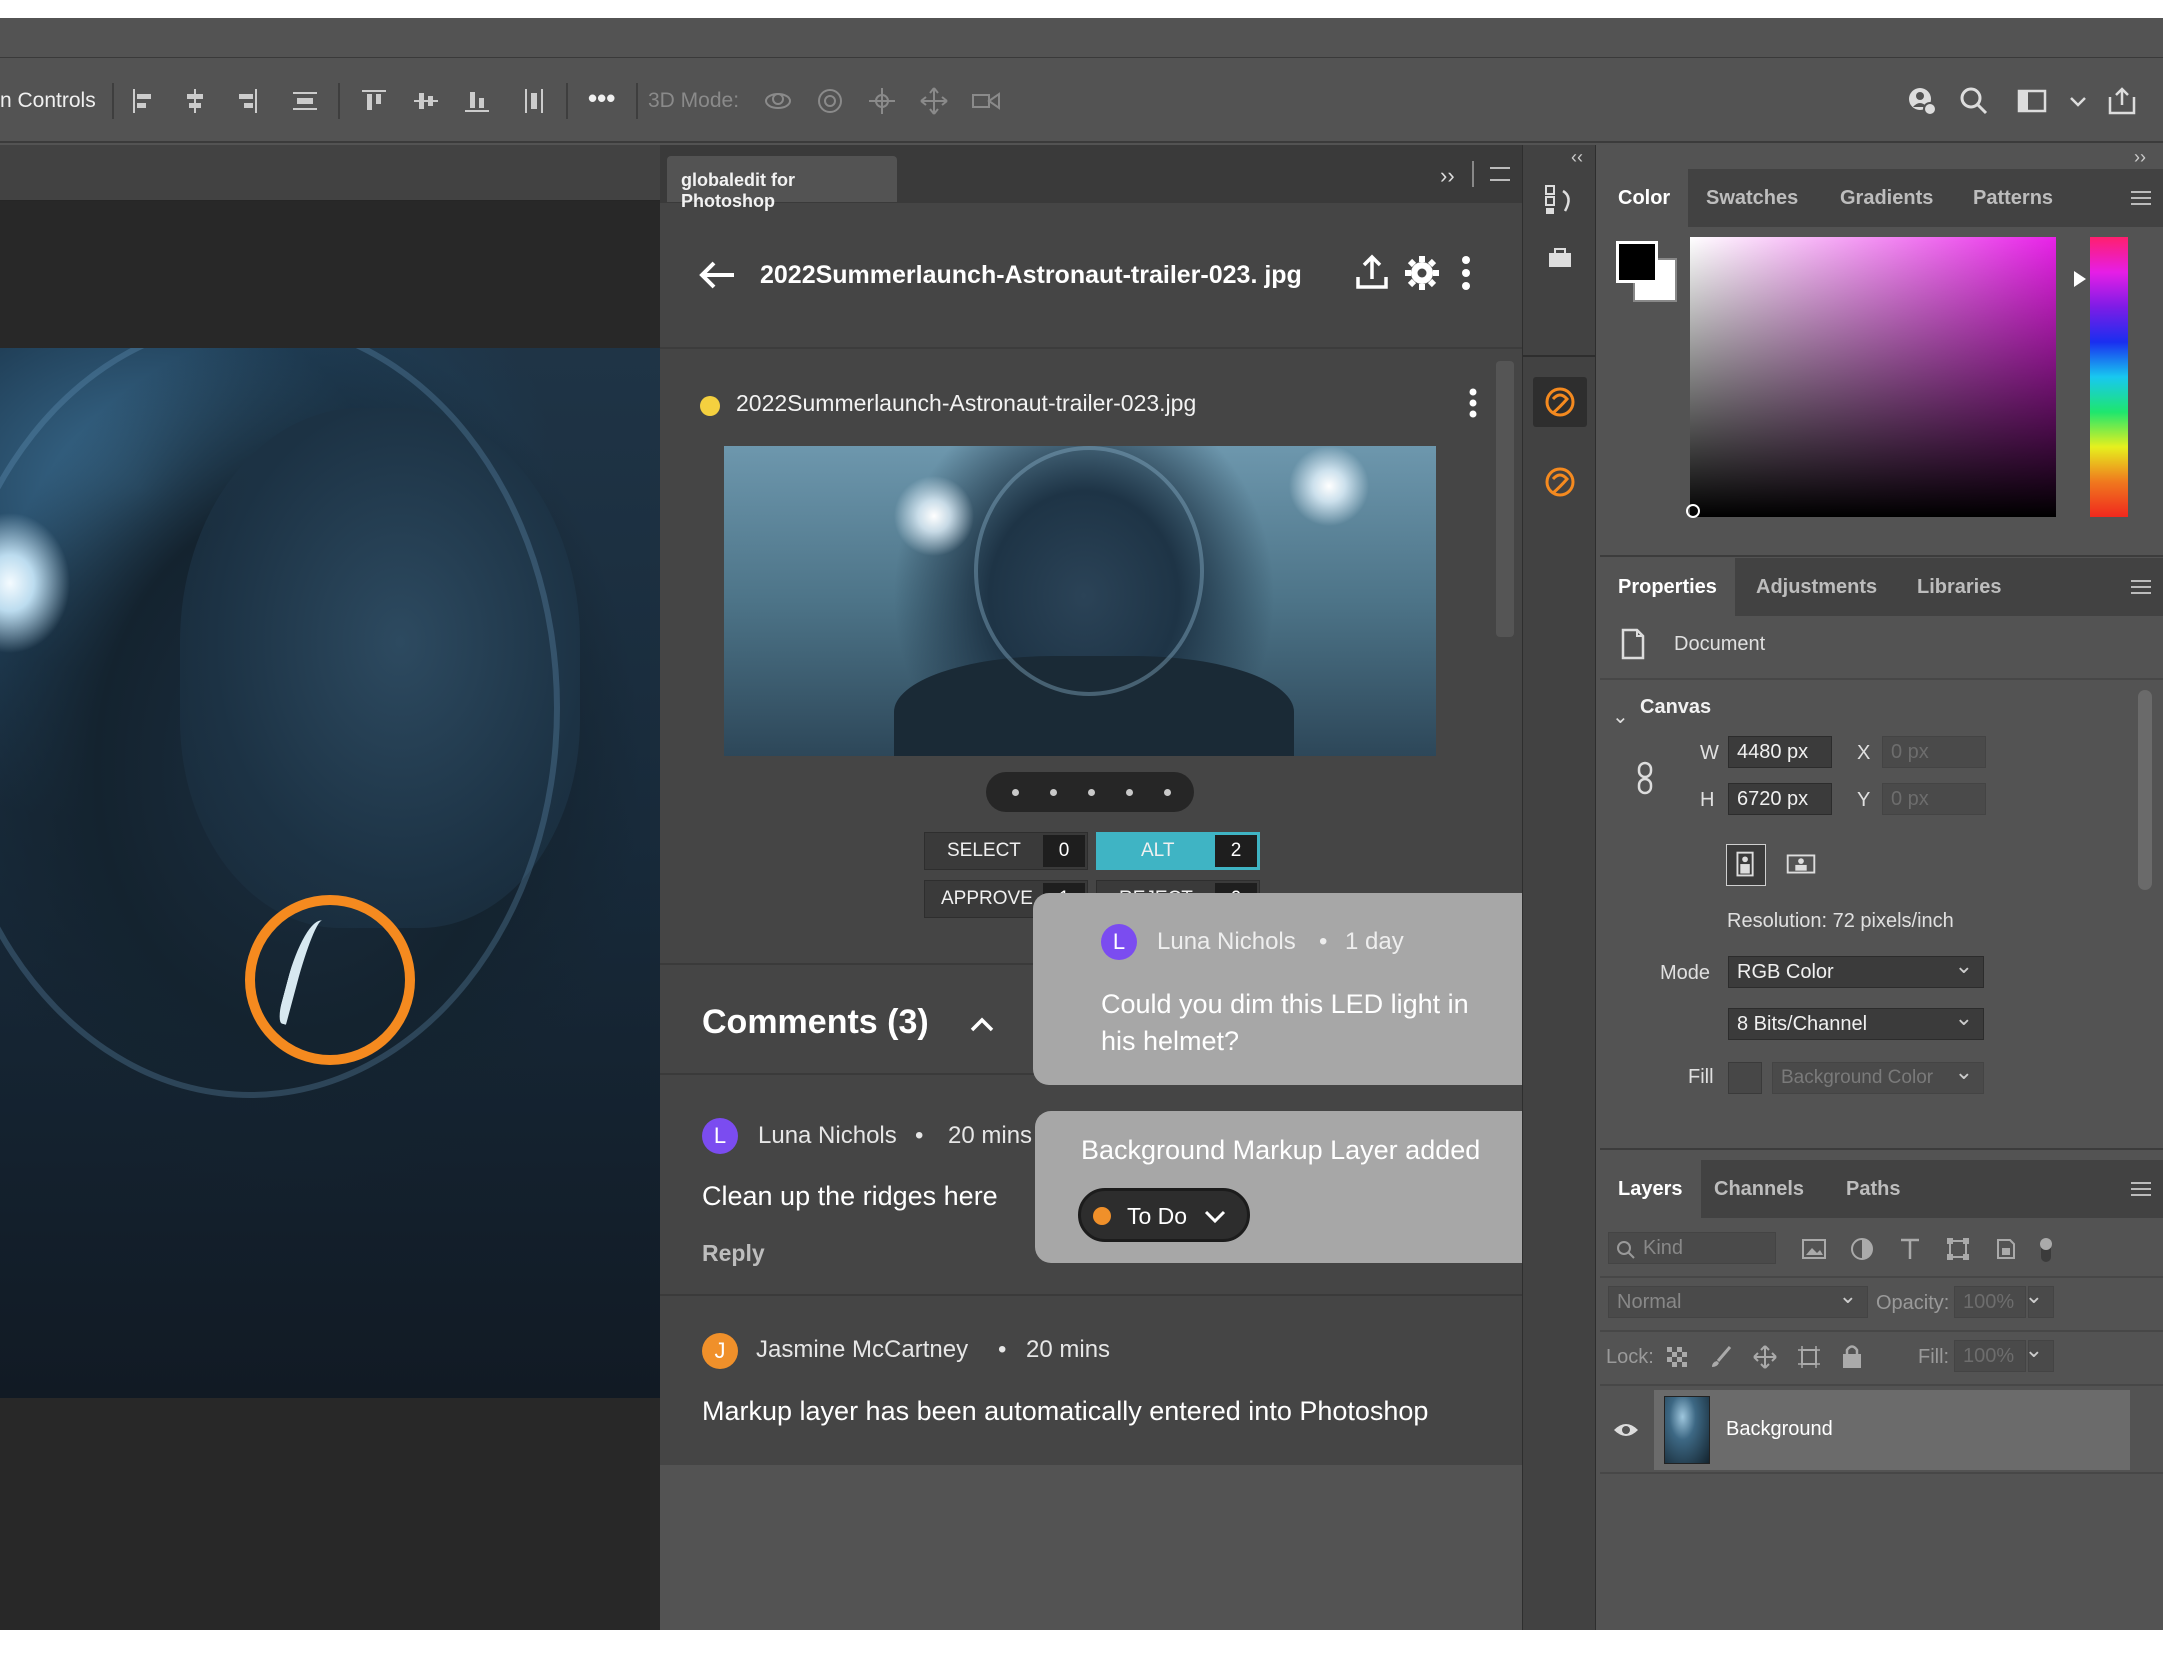 The height and width of the screenshot is (1659, 2184). I want to click on carousel-pagination, so click(1090, 792).